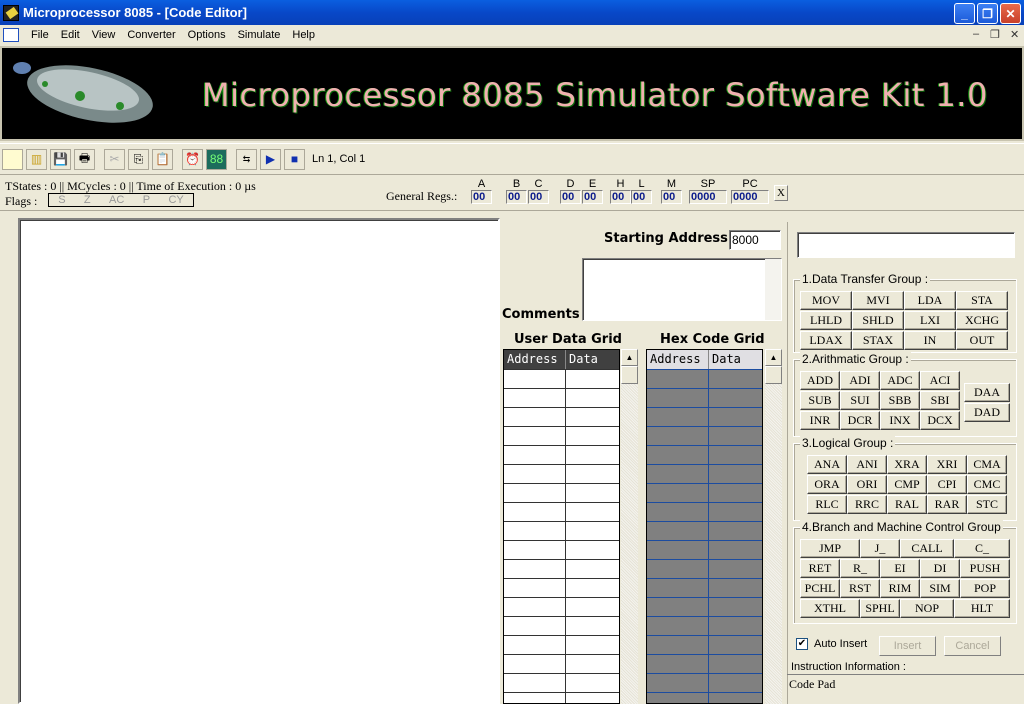 Image resolution: width=1024 pixels, height=704 pixels. I want to click on close-button: ✕, so click(1010, 13).